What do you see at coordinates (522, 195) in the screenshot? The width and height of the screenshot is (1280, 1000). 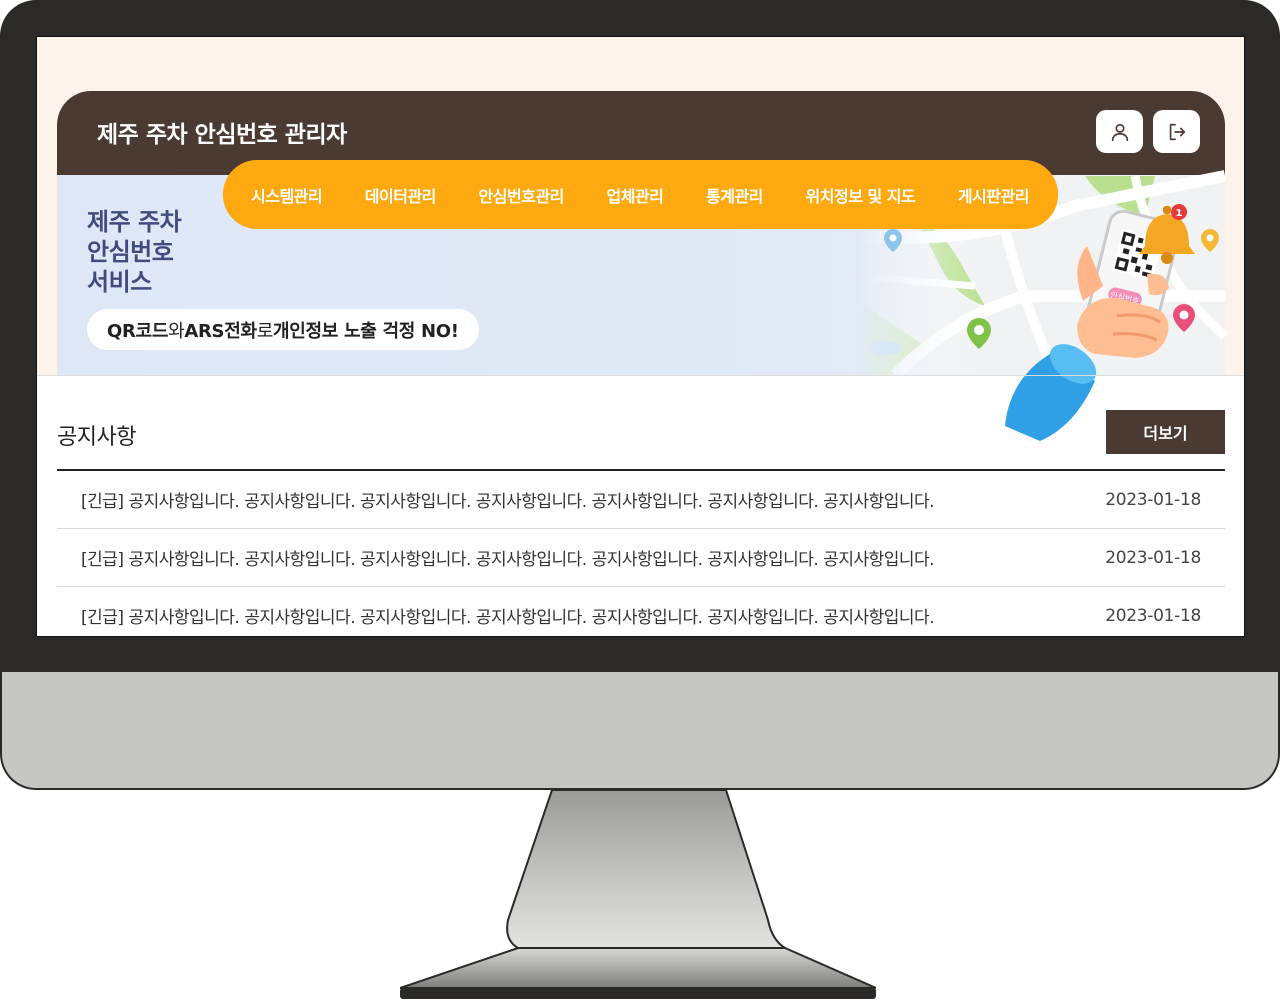 I see `nav-item-safe-number: 안심번호관리` at bounding box center [522, 195].